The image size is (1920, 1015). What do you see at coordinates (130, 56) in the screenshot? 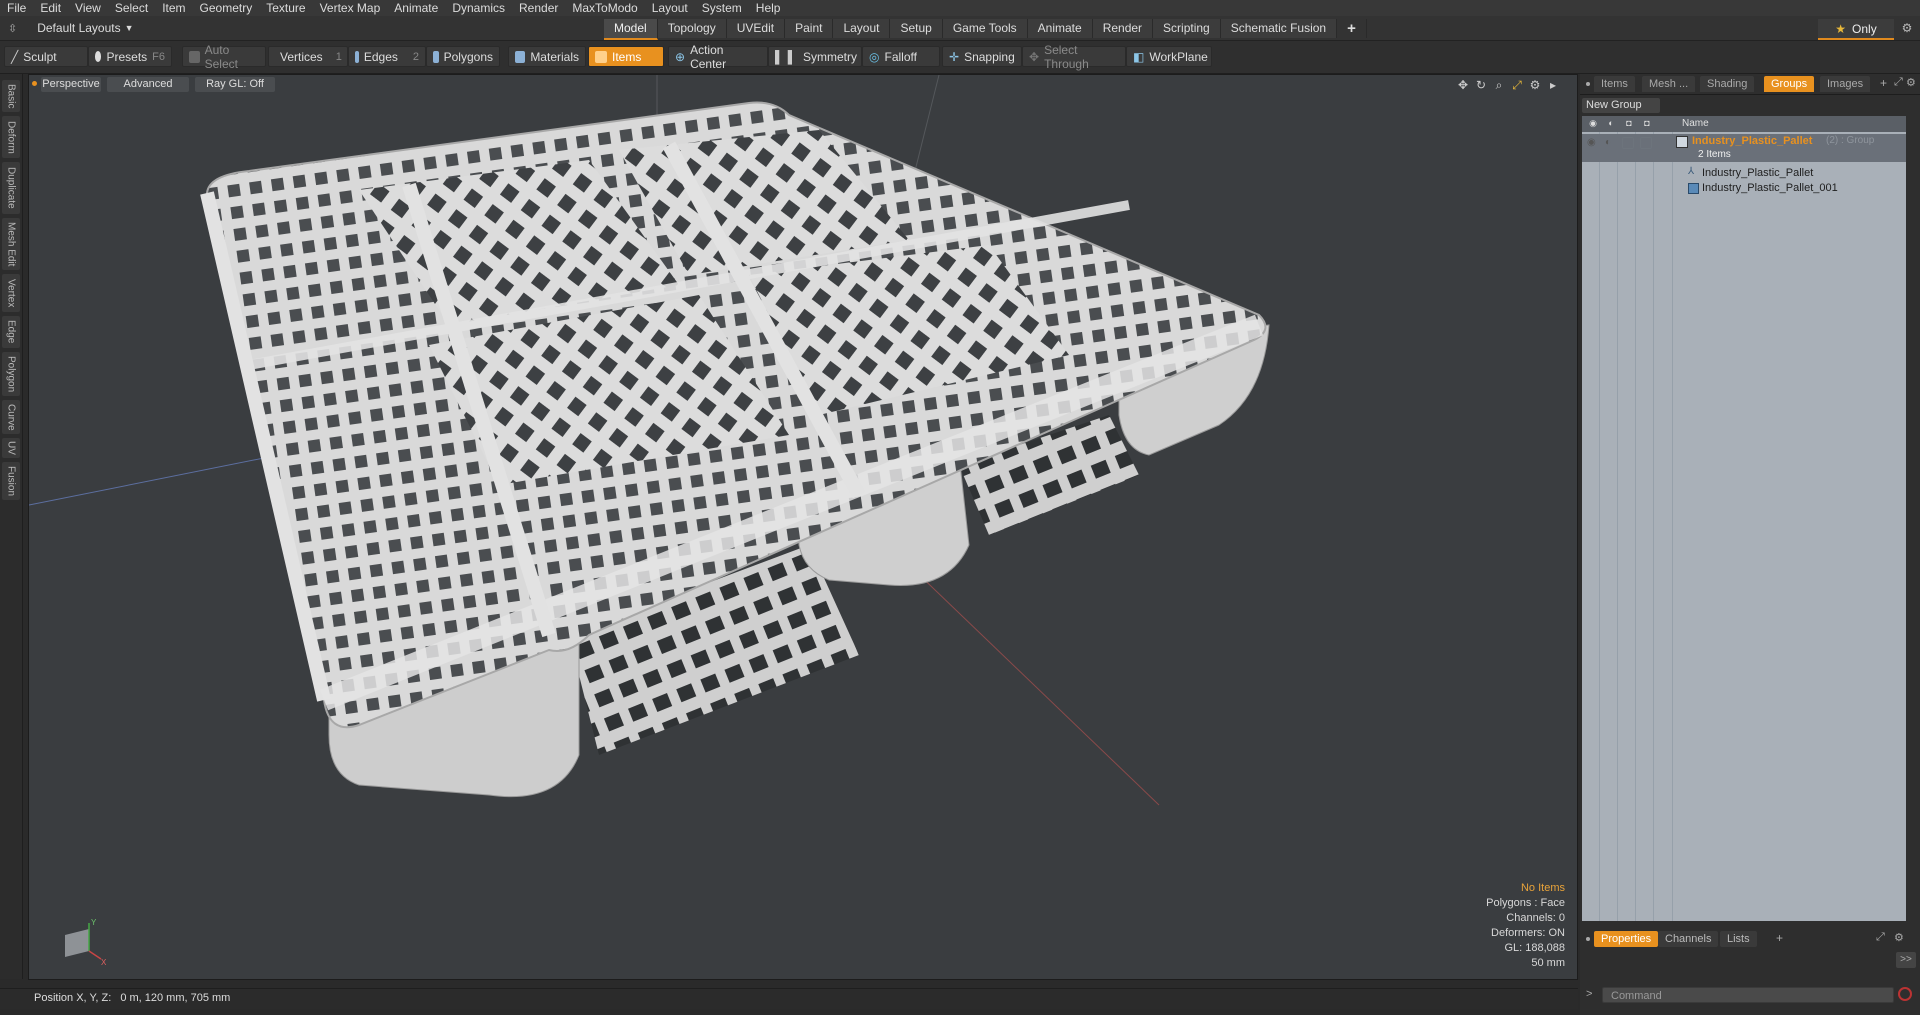
I see `presets-button: Presets F6` at bounding box center [130, 56].